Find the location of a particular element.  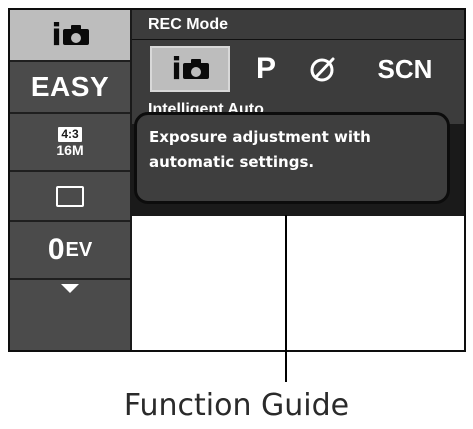

ev-value: 0 is located at coordinates (56, 249).